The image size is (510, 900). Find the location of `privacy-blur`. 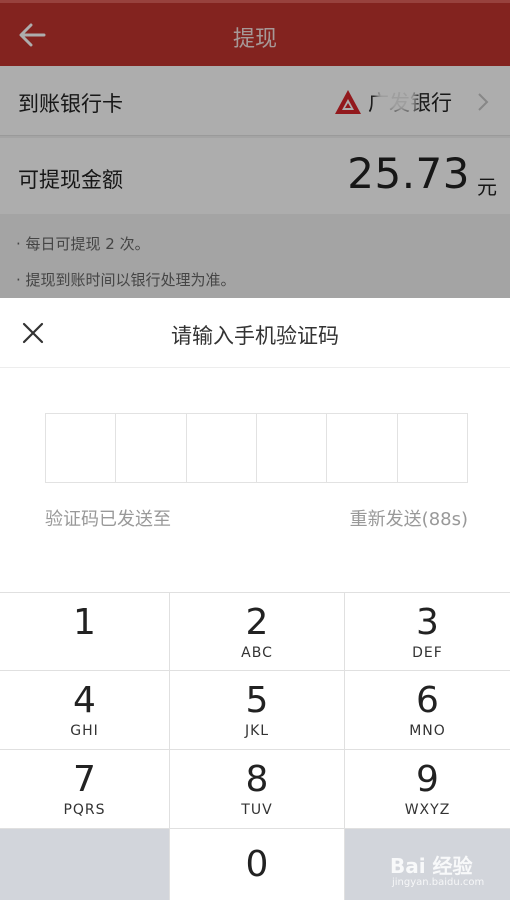

privacy-blur is located at coordinates (244, 516).